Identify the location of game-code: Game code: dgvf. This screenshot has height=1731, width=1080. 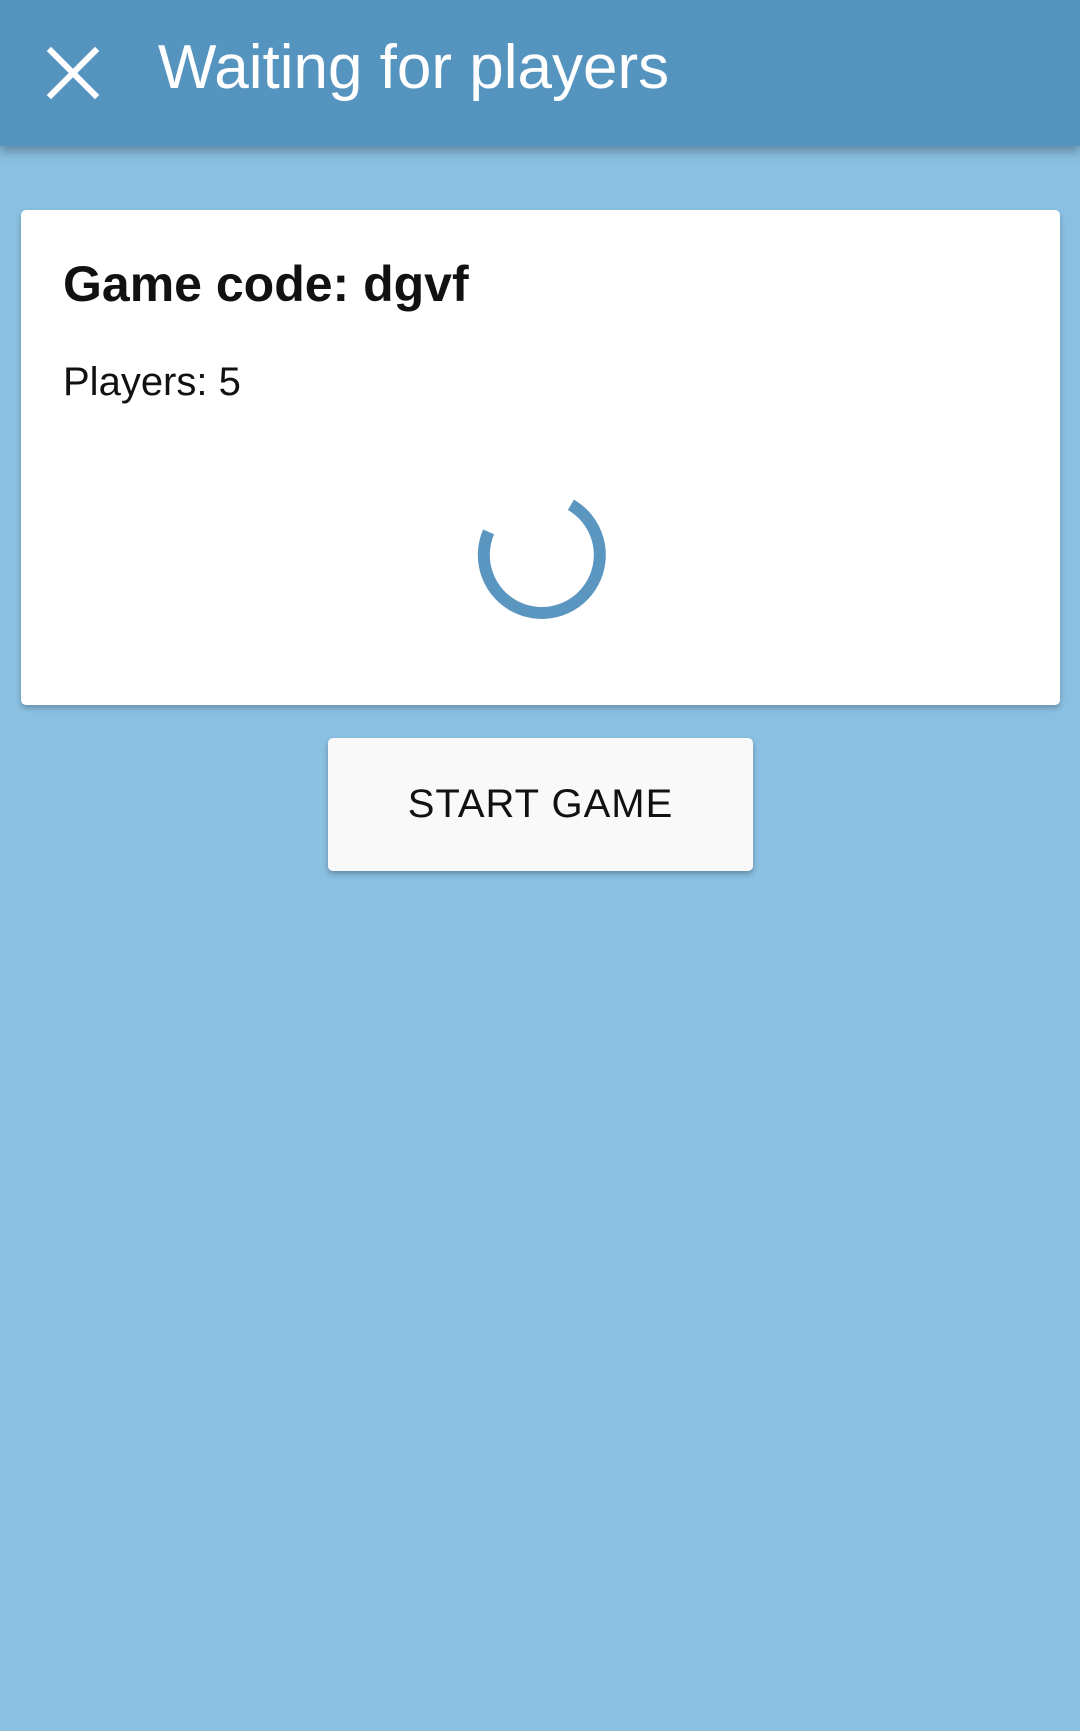
(266, 284).